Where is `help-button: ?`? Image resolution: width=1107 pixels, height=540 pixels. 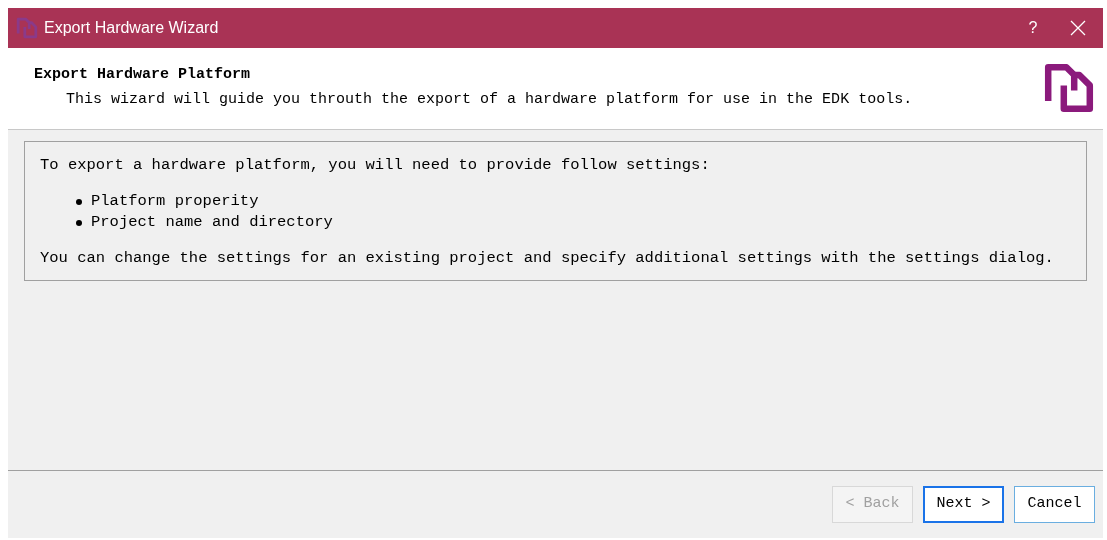 help-button: ? is located at coordinates (1033, 28).